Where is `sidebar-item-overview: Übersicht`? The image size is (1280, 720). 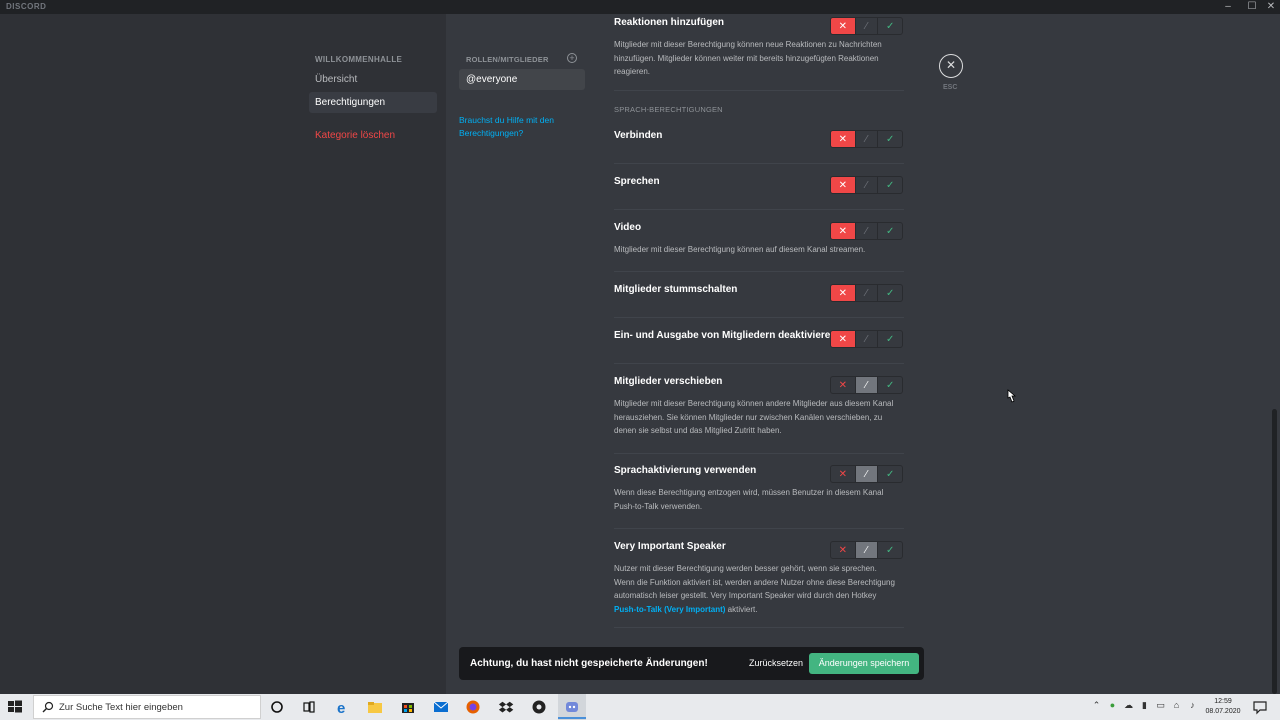 sidebar-item-overview: Übersicht is located at coordinates (373, 79).